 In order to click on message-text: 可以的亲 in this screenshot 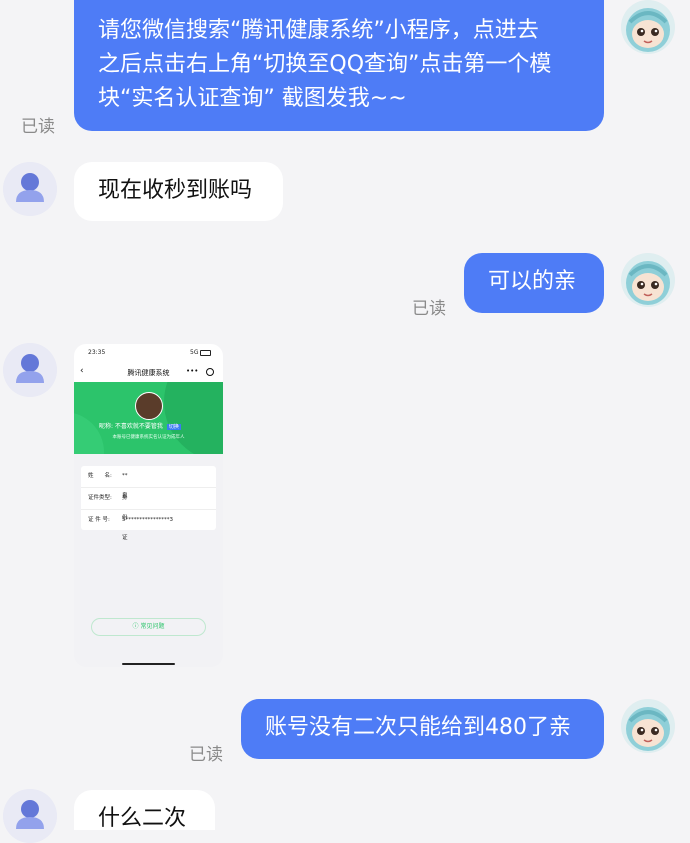, I will do `click(532, 281)`.